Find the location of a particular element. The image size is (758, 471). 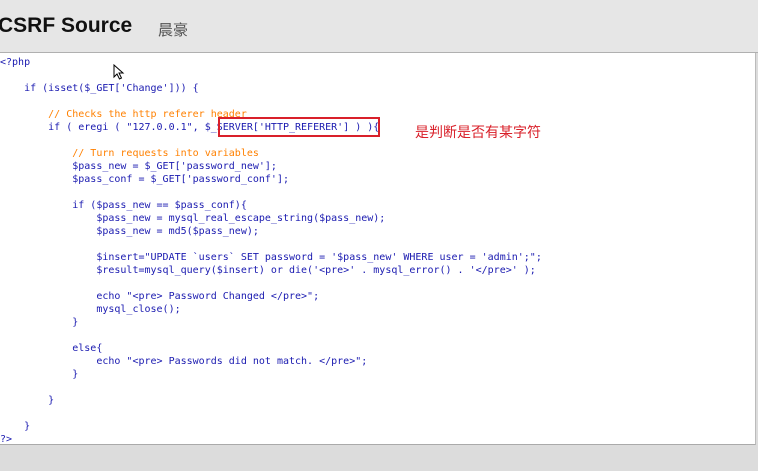

code-line: $pass_conf = $_GET['password_conf']; is located at coordinates (144, 179).